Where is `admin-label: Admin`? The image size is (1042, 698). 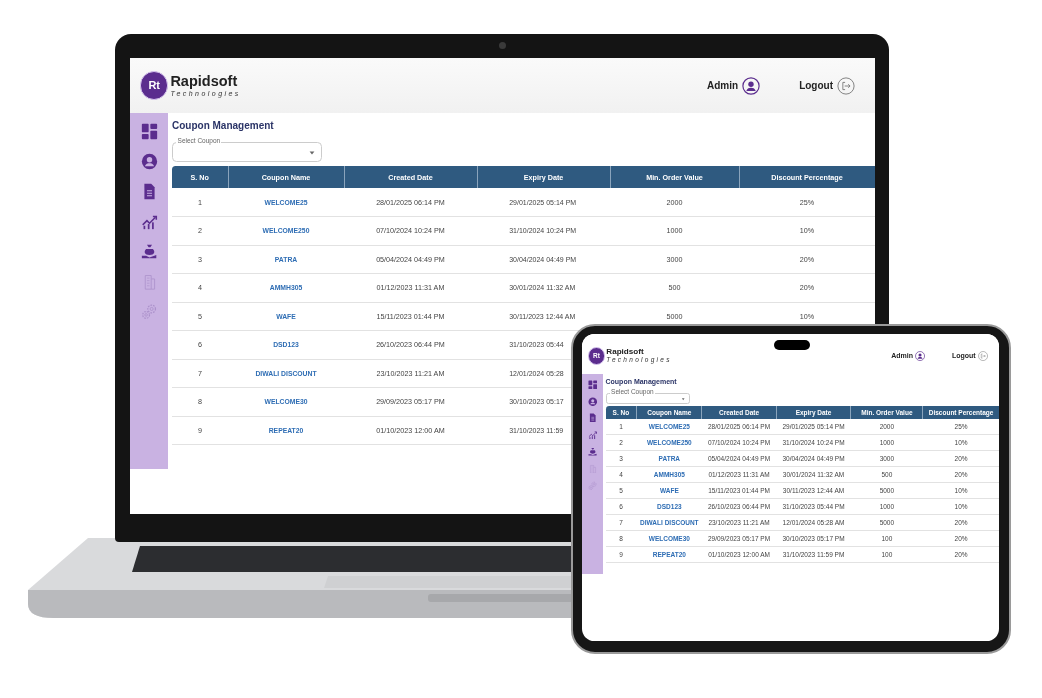
admin-label: Admin is located at coordinates (723, 85).